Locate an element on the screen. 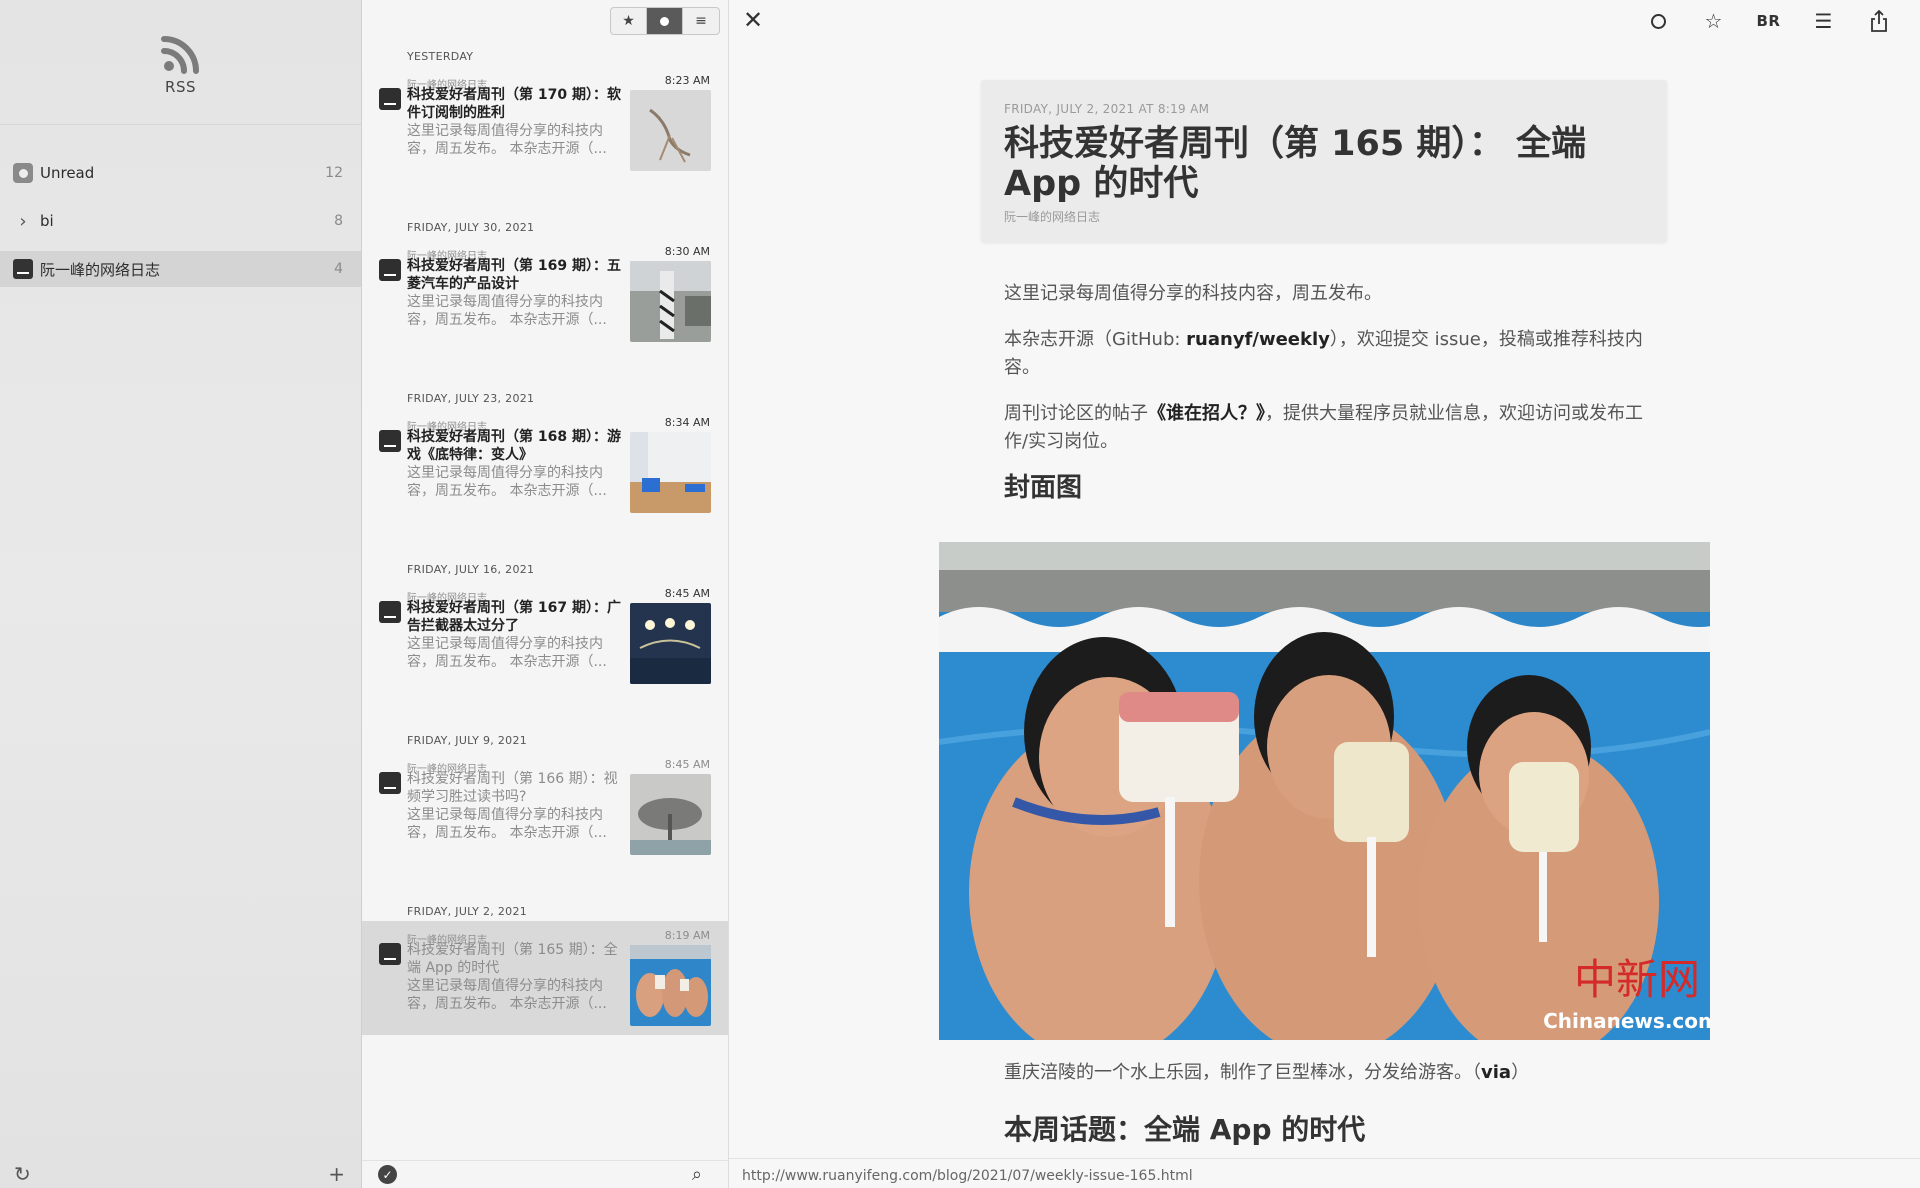 The width and height of the screenshot is (1920, 1188). app-name: RSS is located at coordinates (180, 87).